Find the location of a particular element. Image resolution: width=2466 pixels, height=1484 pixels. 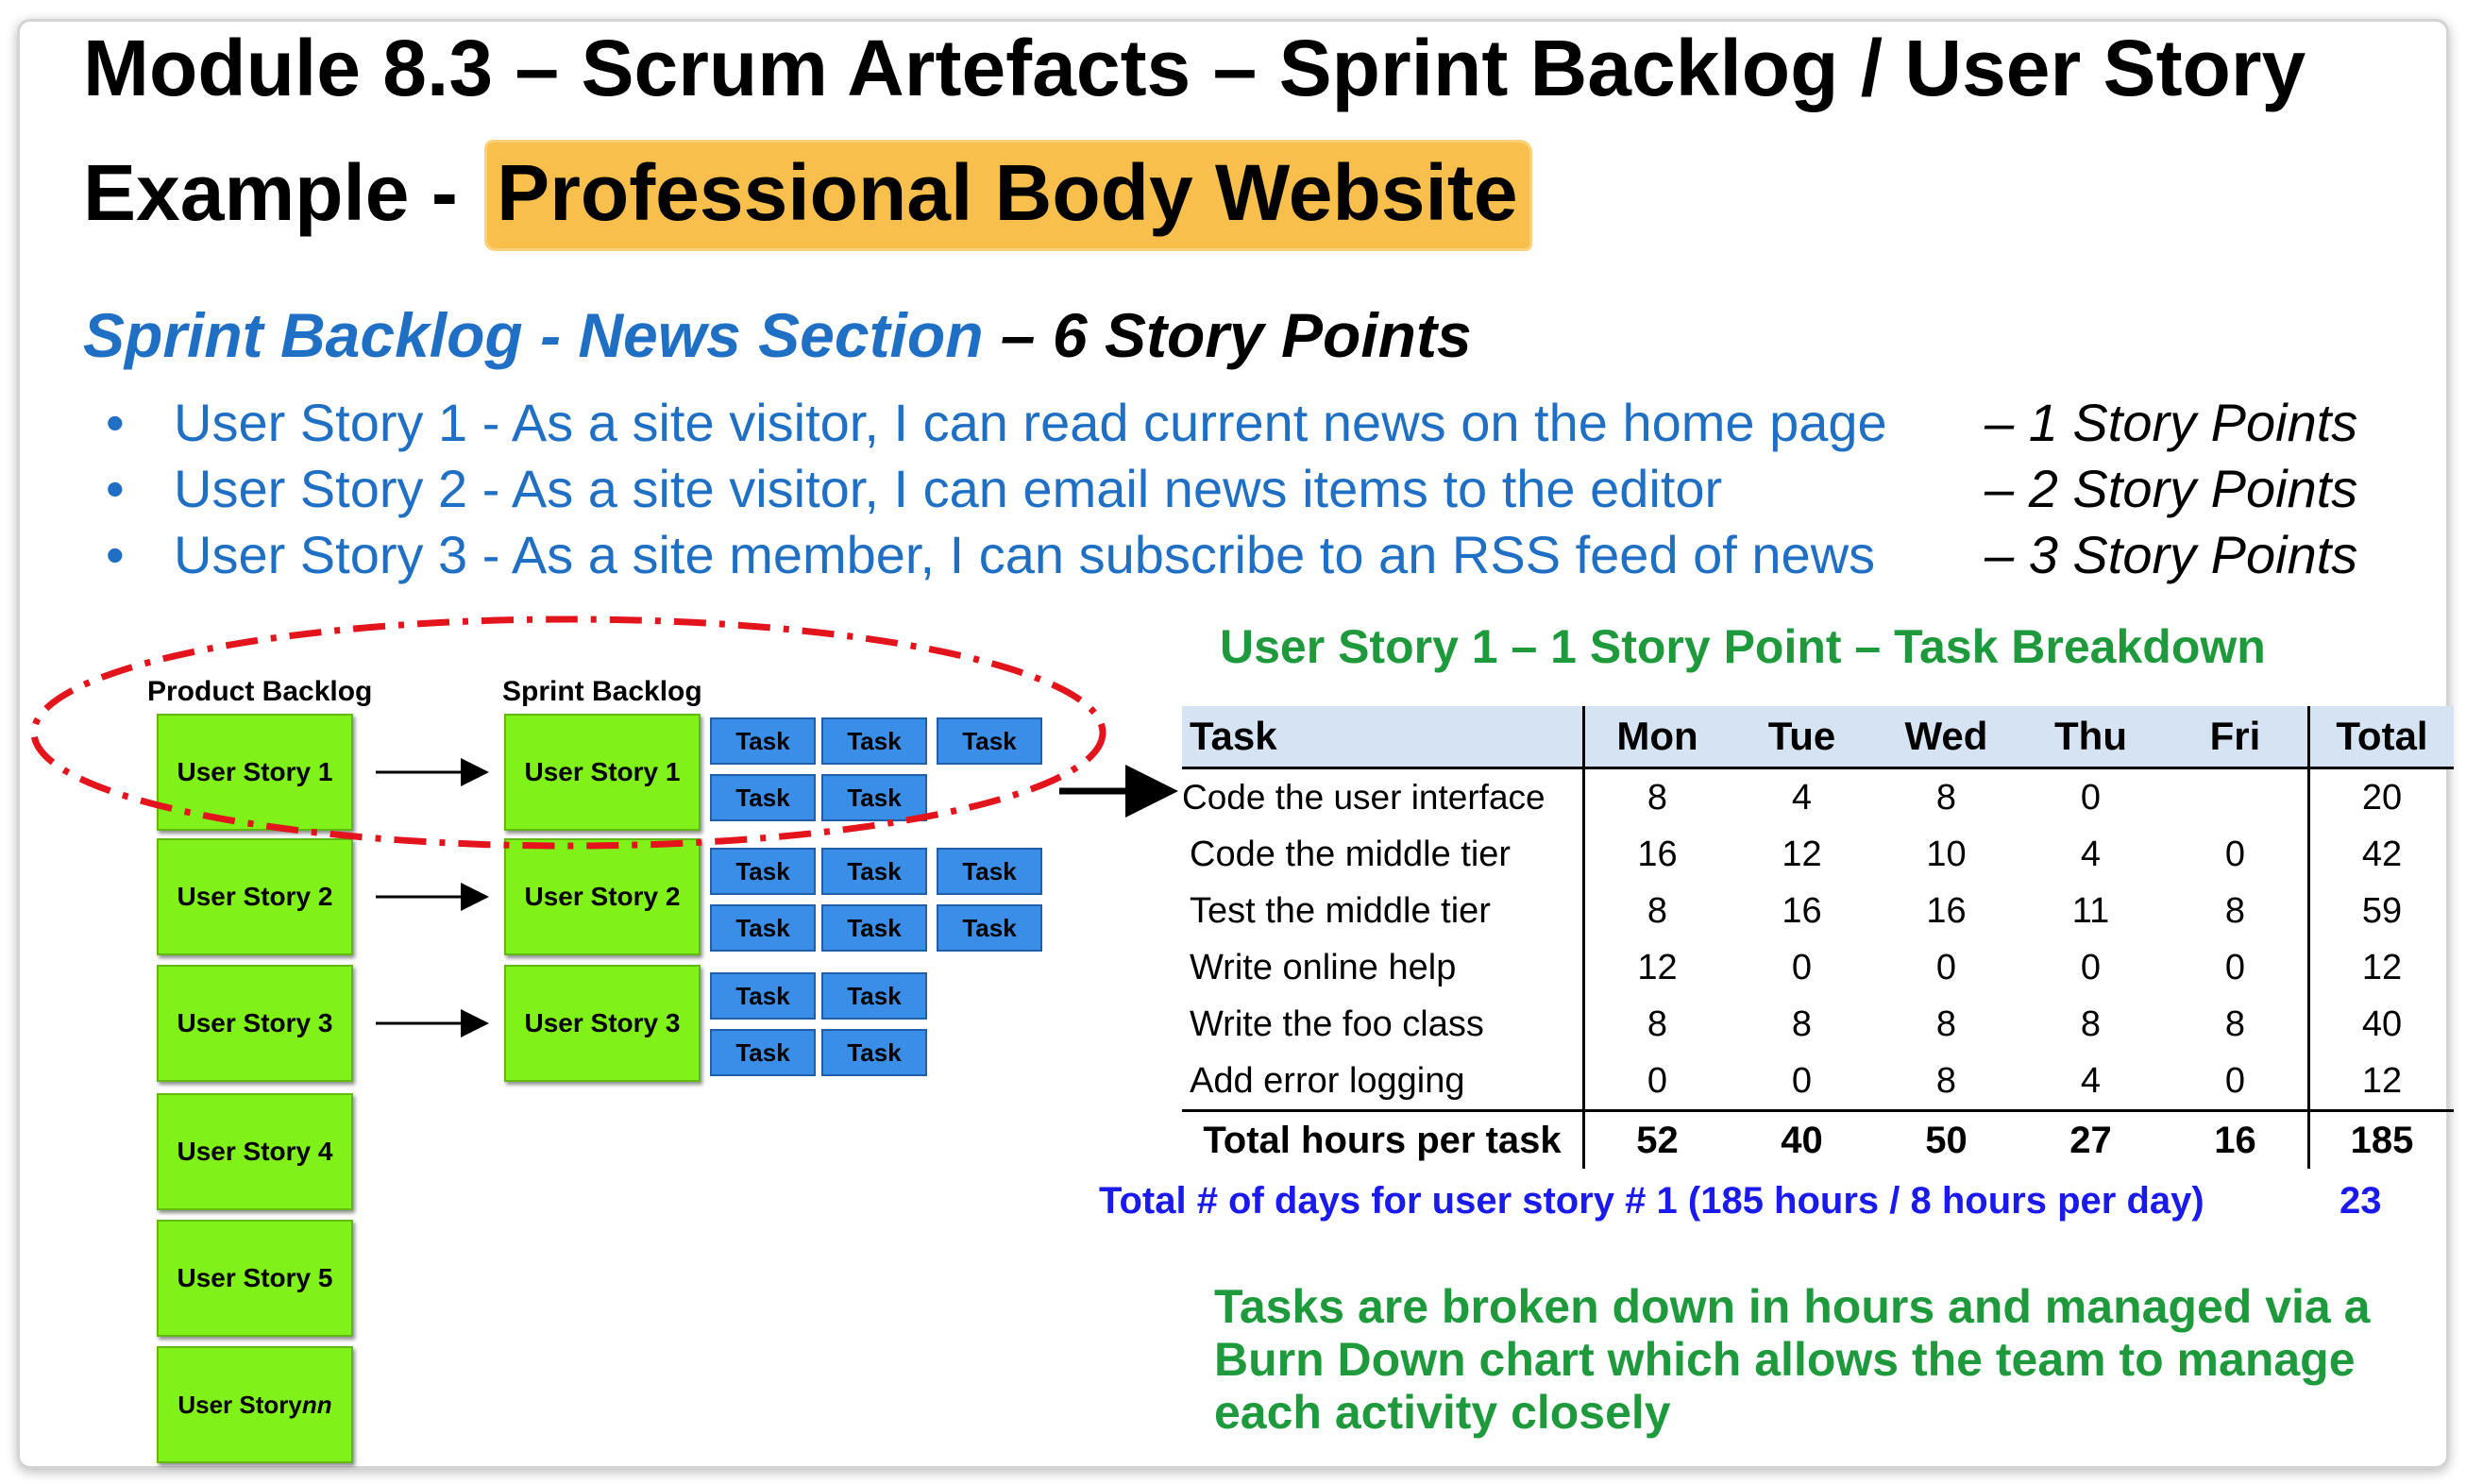

cell-total: 20 is located at coordinates (2380, 796).